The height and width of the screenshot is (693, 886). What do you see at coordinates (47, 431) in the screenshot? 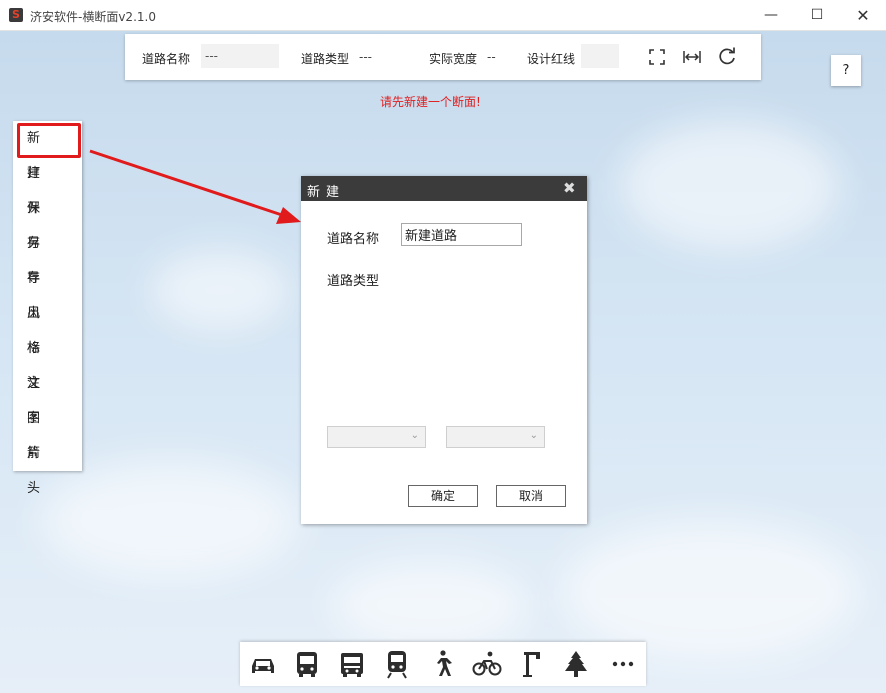
I see `menu-item-image: 图片` at bounding box center [47, 431].